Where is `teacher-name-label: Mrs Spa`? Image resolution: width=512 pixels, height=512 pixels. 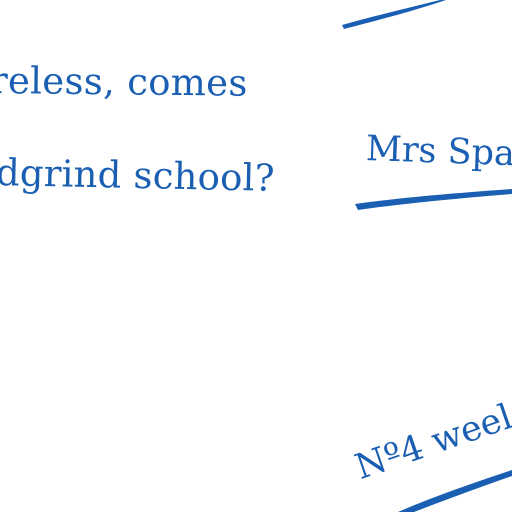 teacher-name-label: Mrs Spa is located at coordinates (438, 152).